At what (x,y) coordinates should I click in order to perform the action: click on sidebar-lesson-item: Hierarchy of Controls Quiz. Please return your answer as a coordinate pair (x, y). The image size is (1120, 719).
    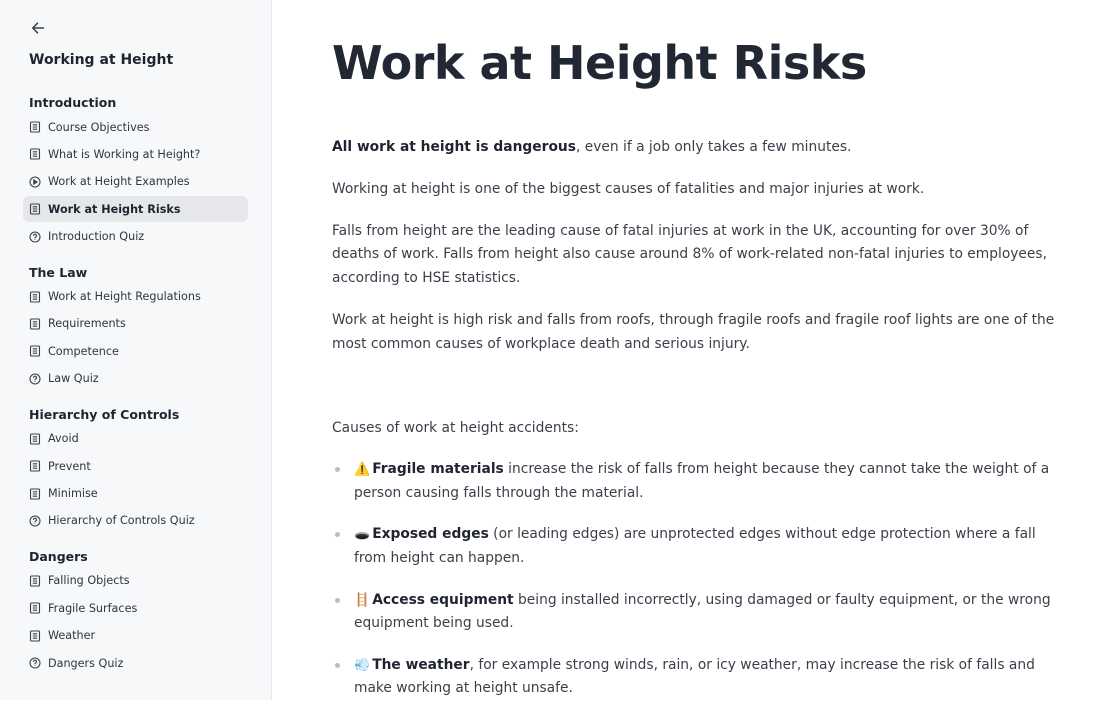
    Looking at the image, I should click on (135, 521).